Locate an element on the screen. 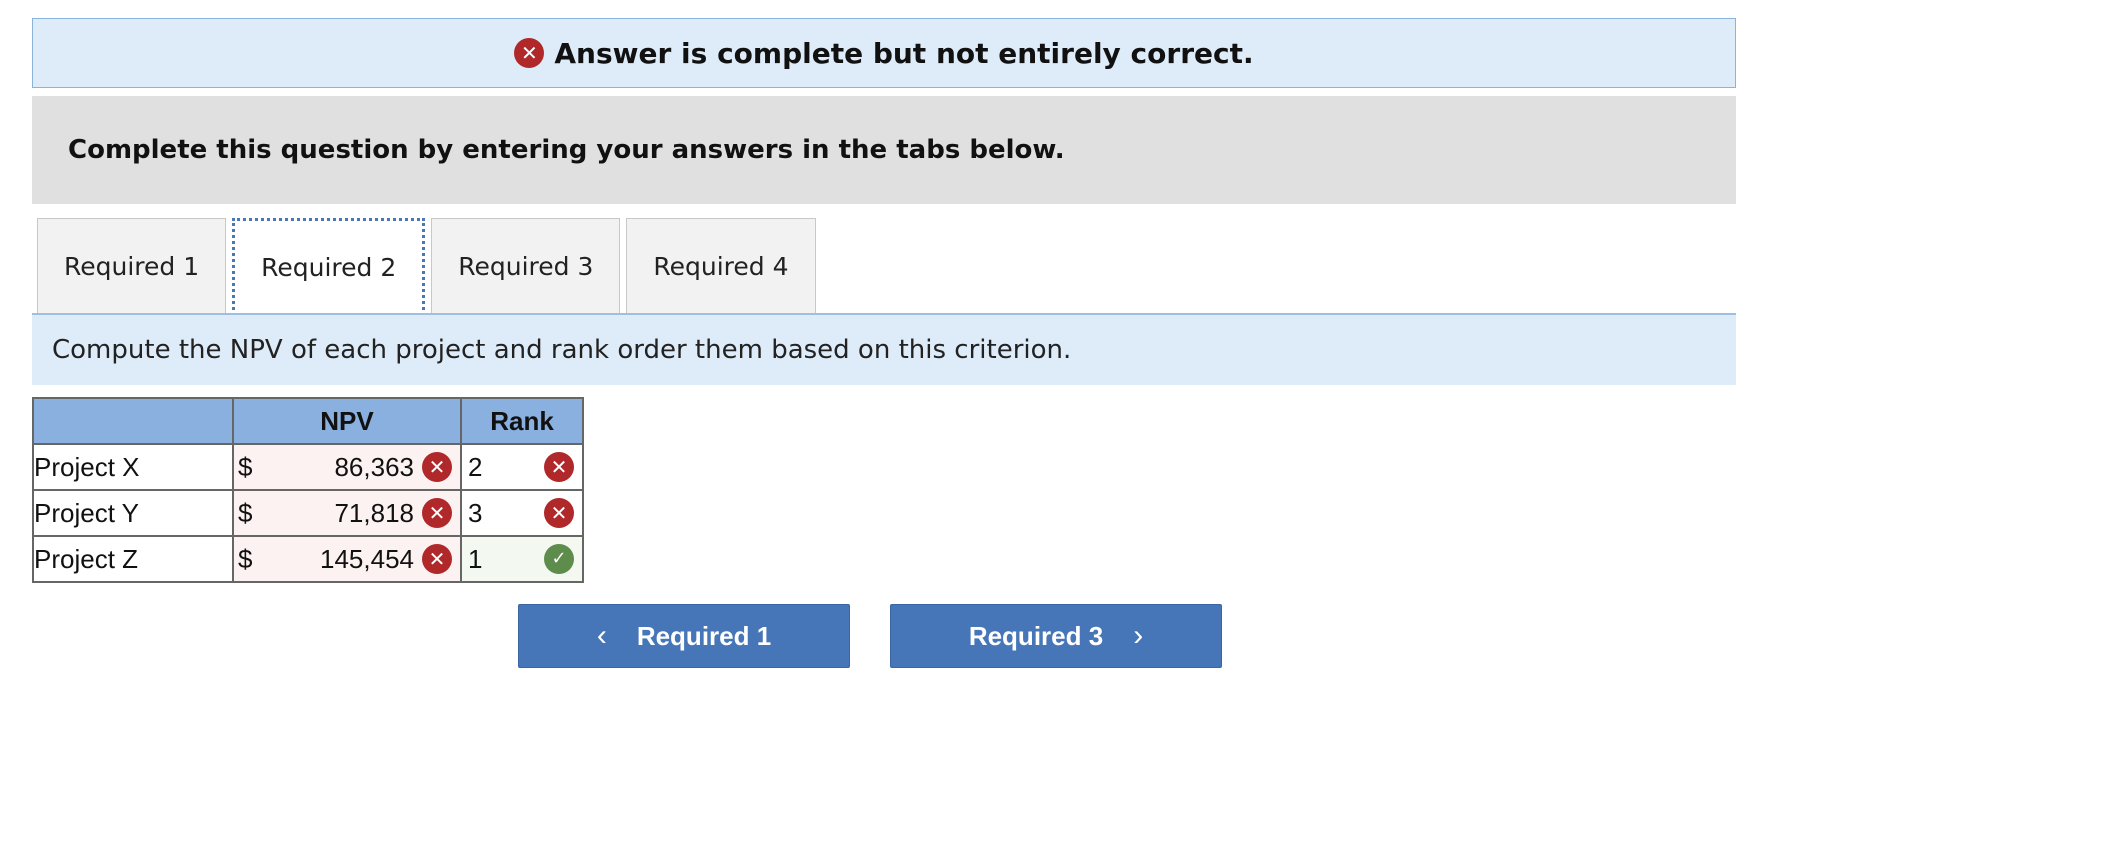  tab-label: Required 4 is located at coordinates (721, 266).